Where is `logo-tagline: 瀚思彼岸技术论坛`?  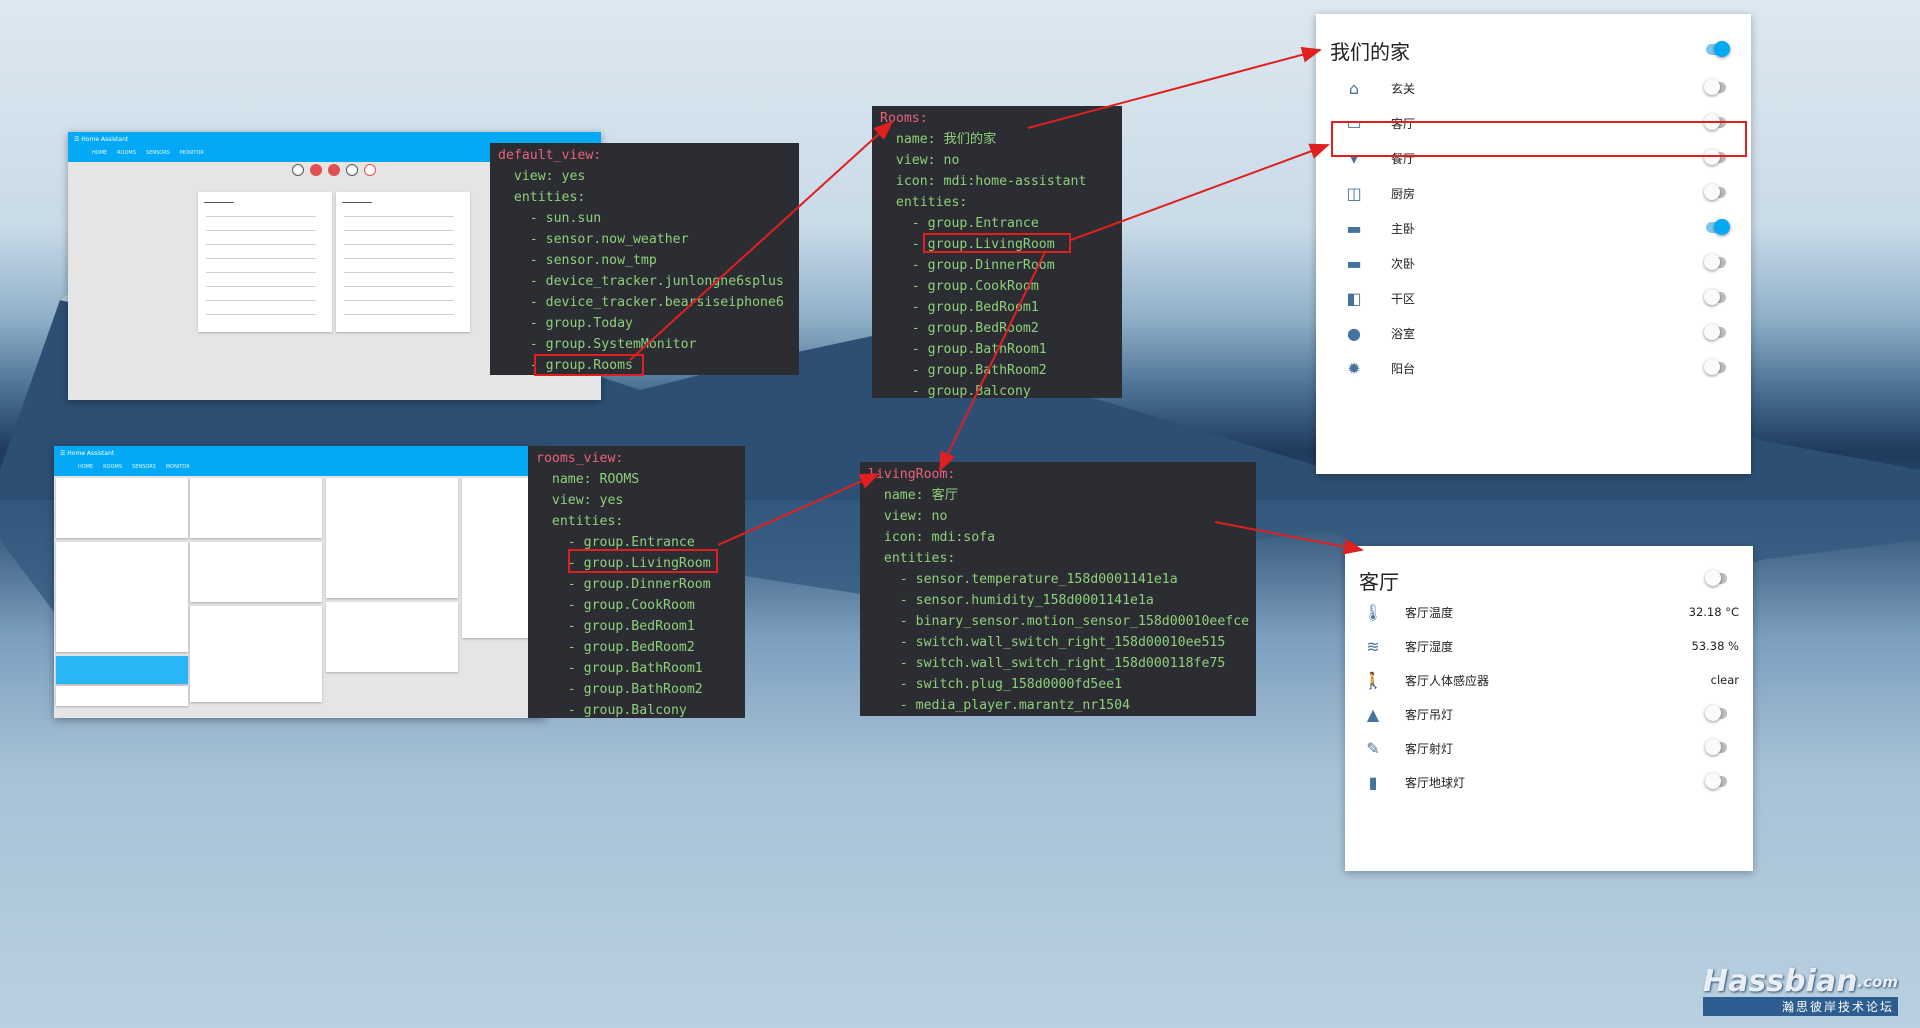 logo-tagline: 瀚思彼岸技术论坛 is located at coordinates (1800, 1006).